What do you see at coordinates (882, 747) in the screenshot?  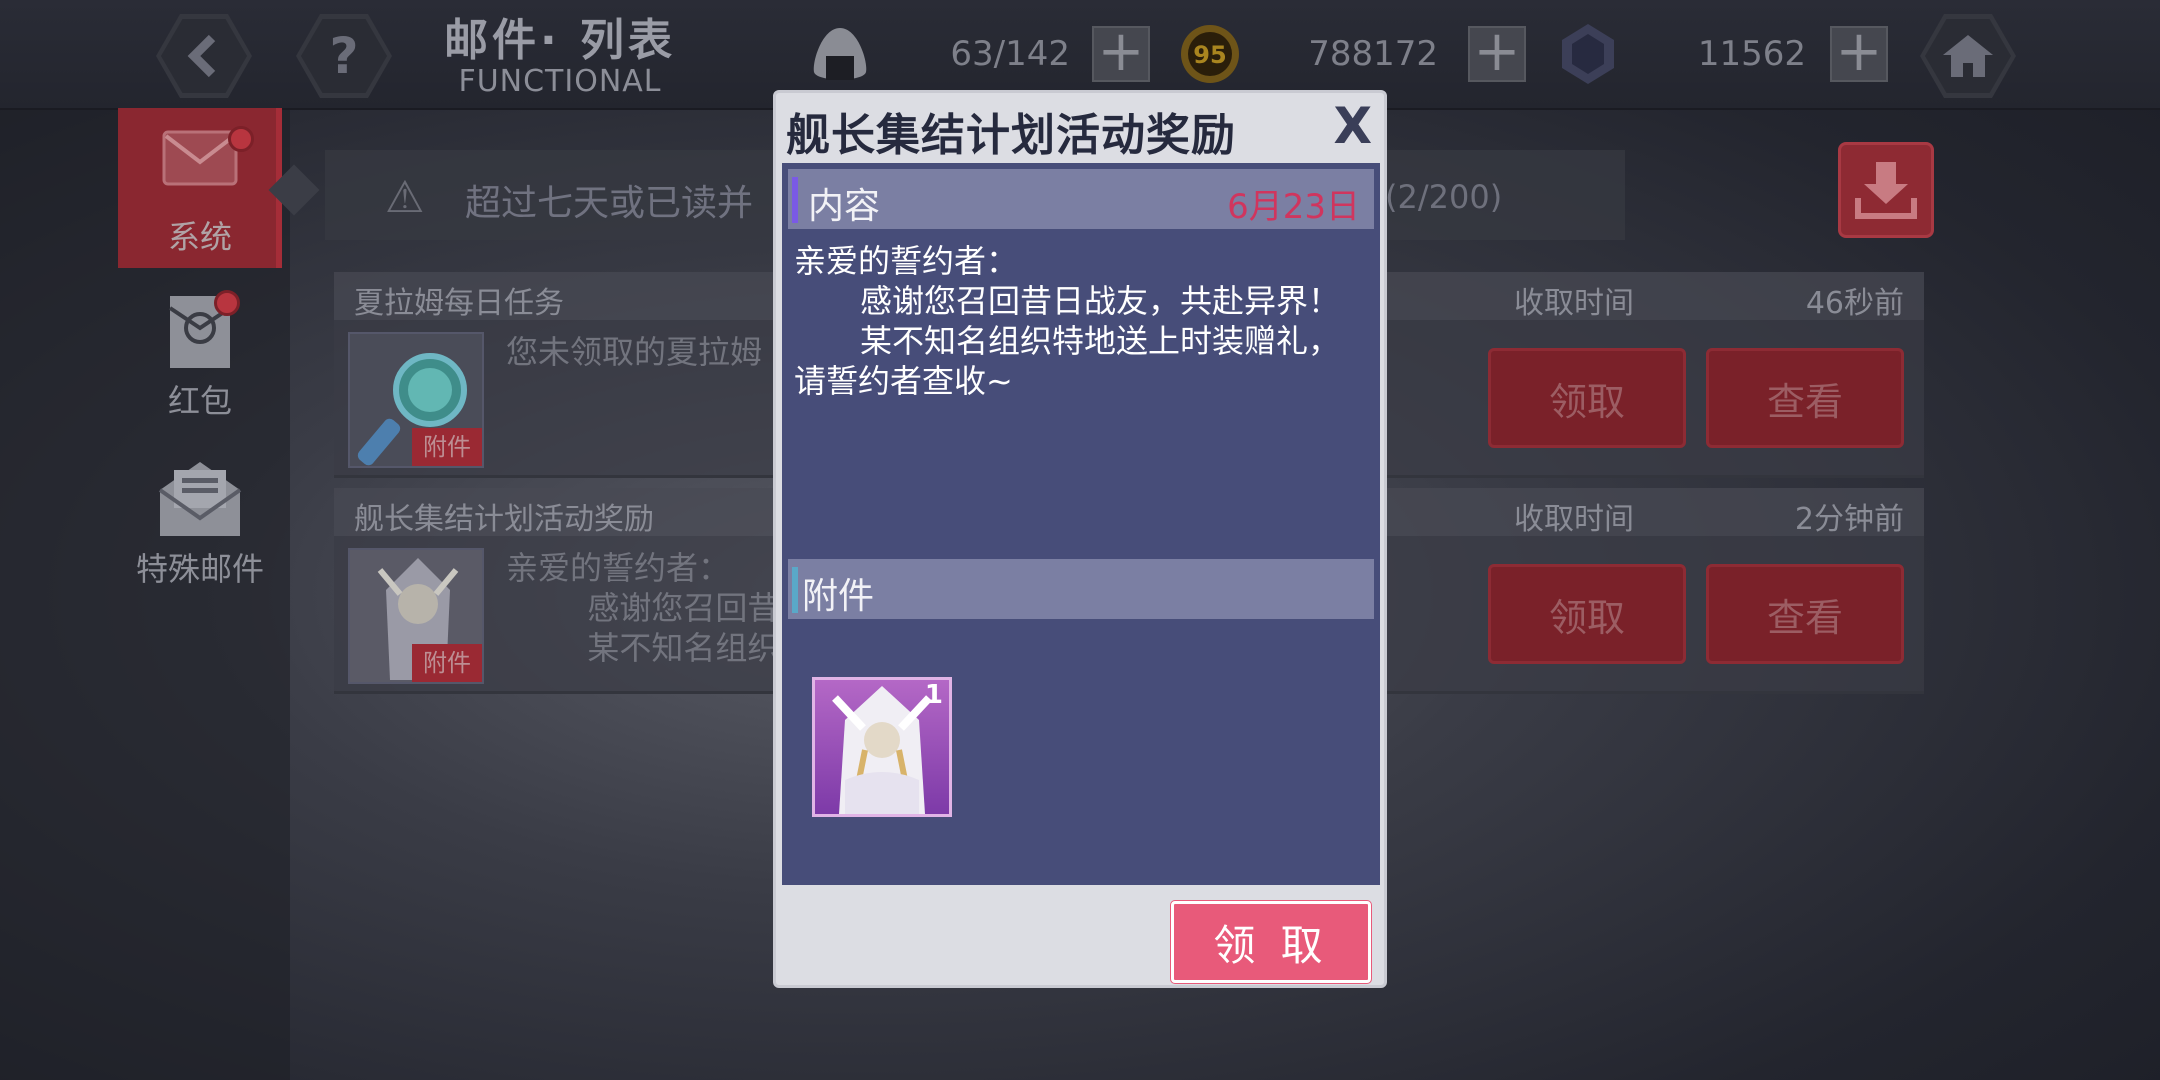 I see `attachment-item: 1` at bounding box center [882, 747].